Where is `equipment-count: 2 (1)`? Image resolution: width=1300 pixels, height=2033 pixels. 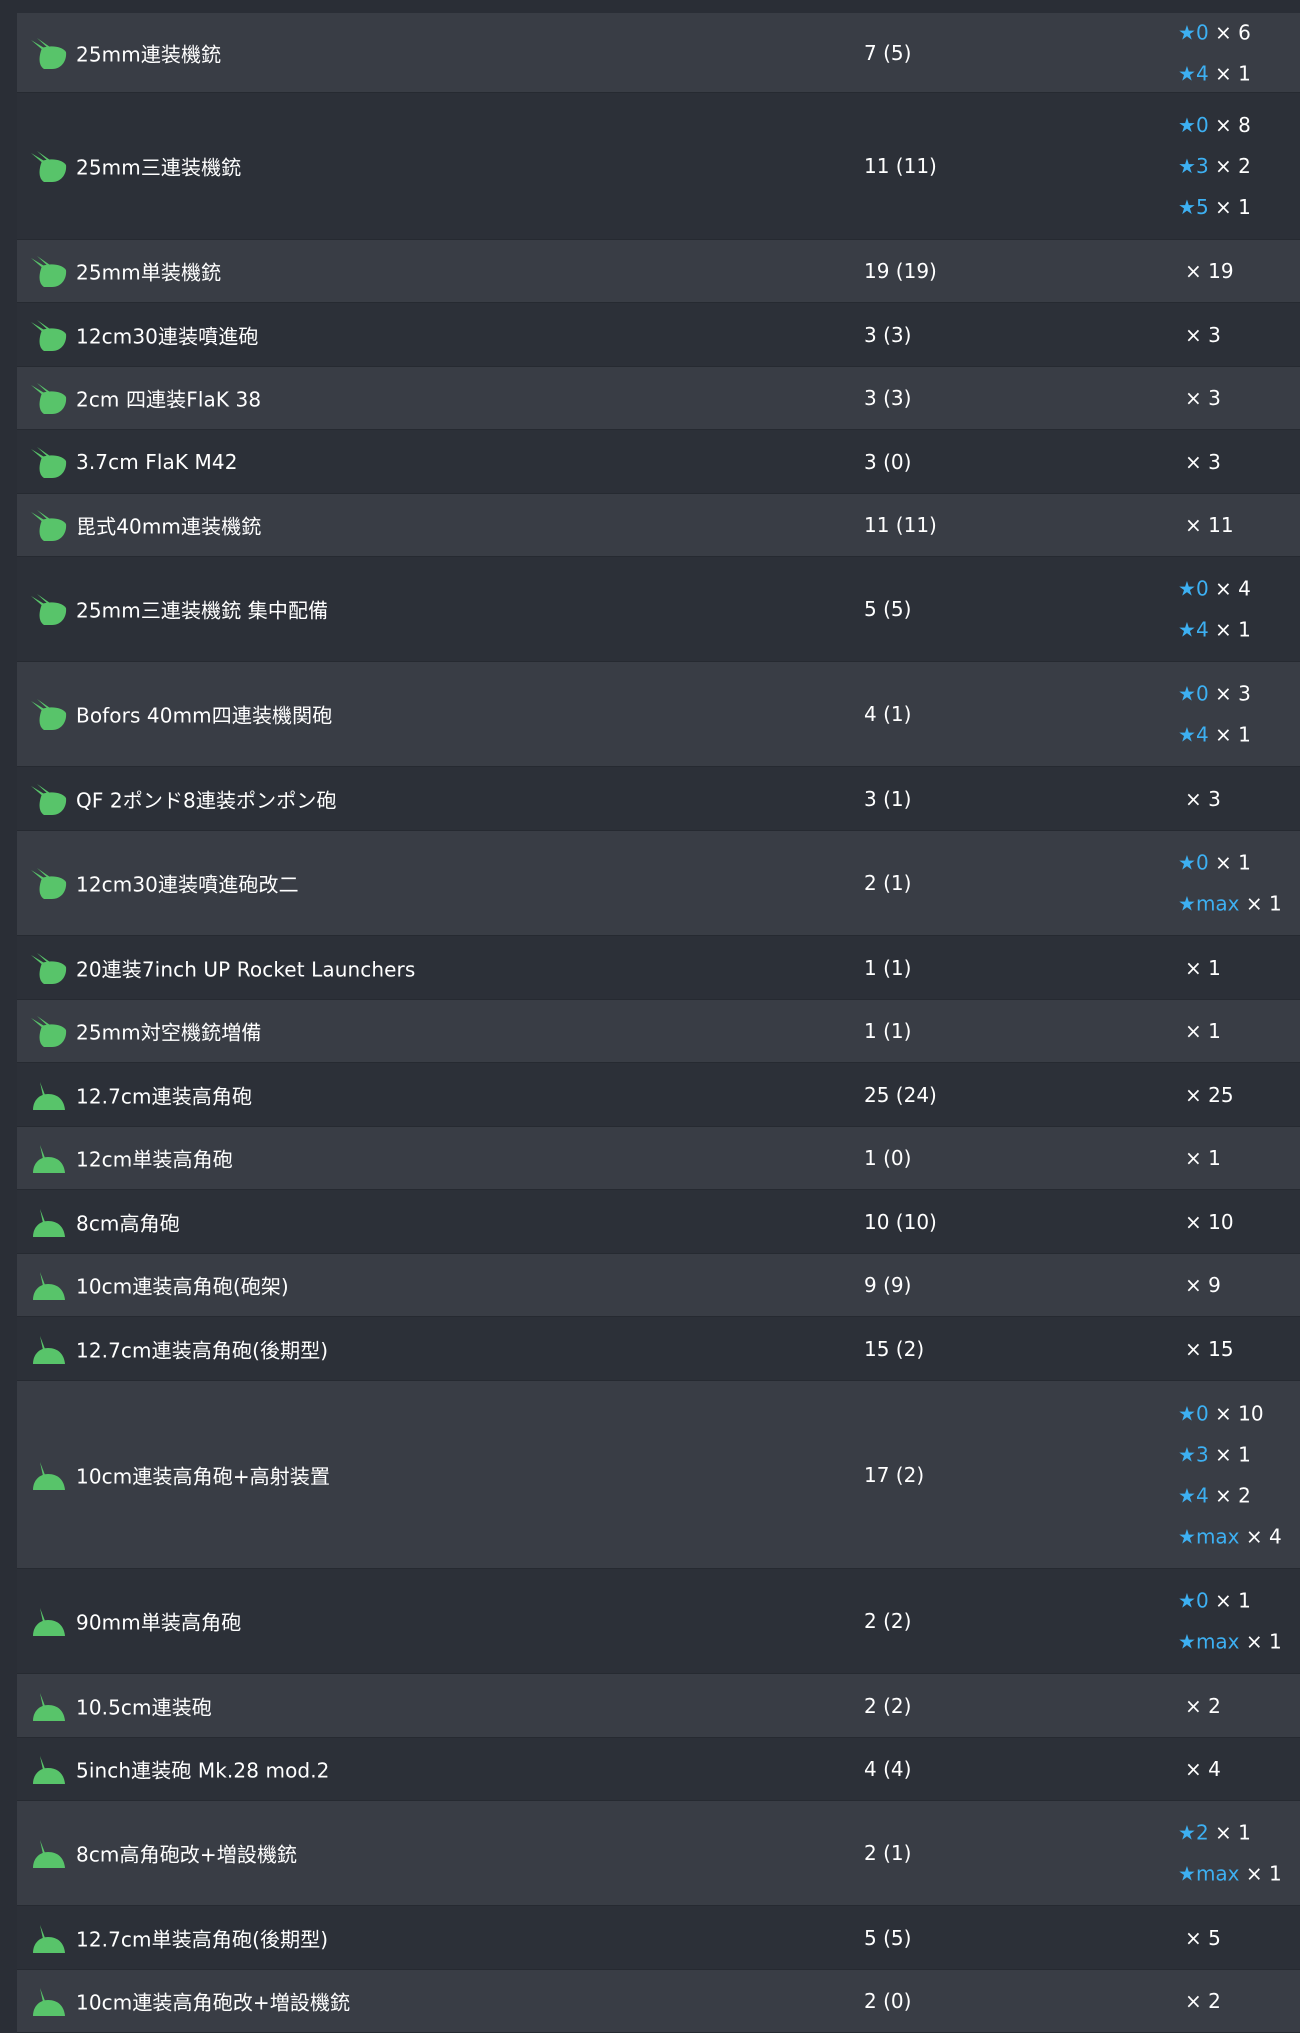
equipment-count: 2 (1) is located at coordinates (888, 883).